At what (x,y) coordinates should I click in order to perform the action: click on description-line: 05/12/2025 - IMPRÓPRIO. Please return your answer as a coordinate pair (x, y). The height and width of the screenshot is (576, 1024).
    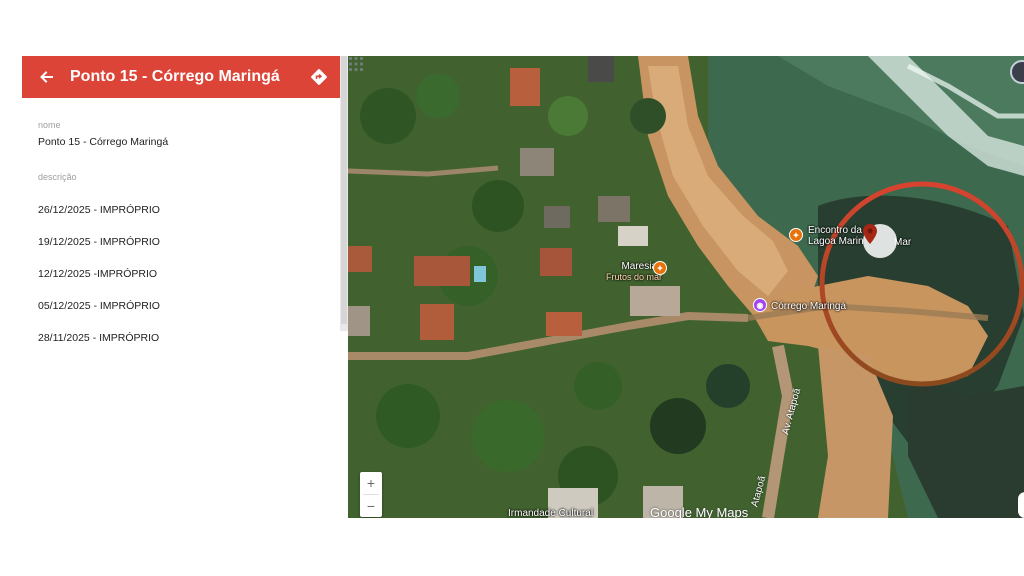
    Looking at the image, I should click on (99, 306).